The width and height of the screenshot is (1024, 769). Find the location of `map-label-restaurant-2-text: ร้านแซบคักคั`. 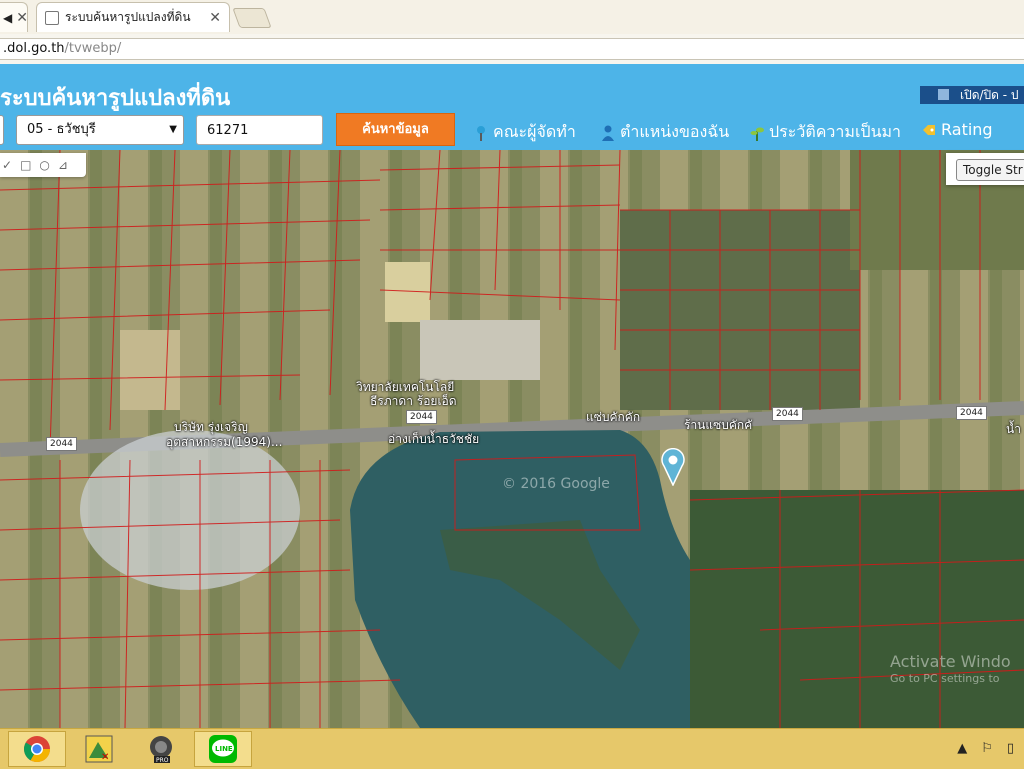

map-label-restaurant-2-text: ร้านแซบคักคั is located at coordinates (718, 425).